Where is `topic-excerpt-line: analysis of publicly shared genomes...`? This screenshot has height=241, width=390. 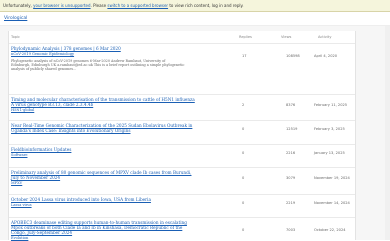 topic-excerpt-line: analysis of publicly shared genomes... is located at coordinates (44, 69).